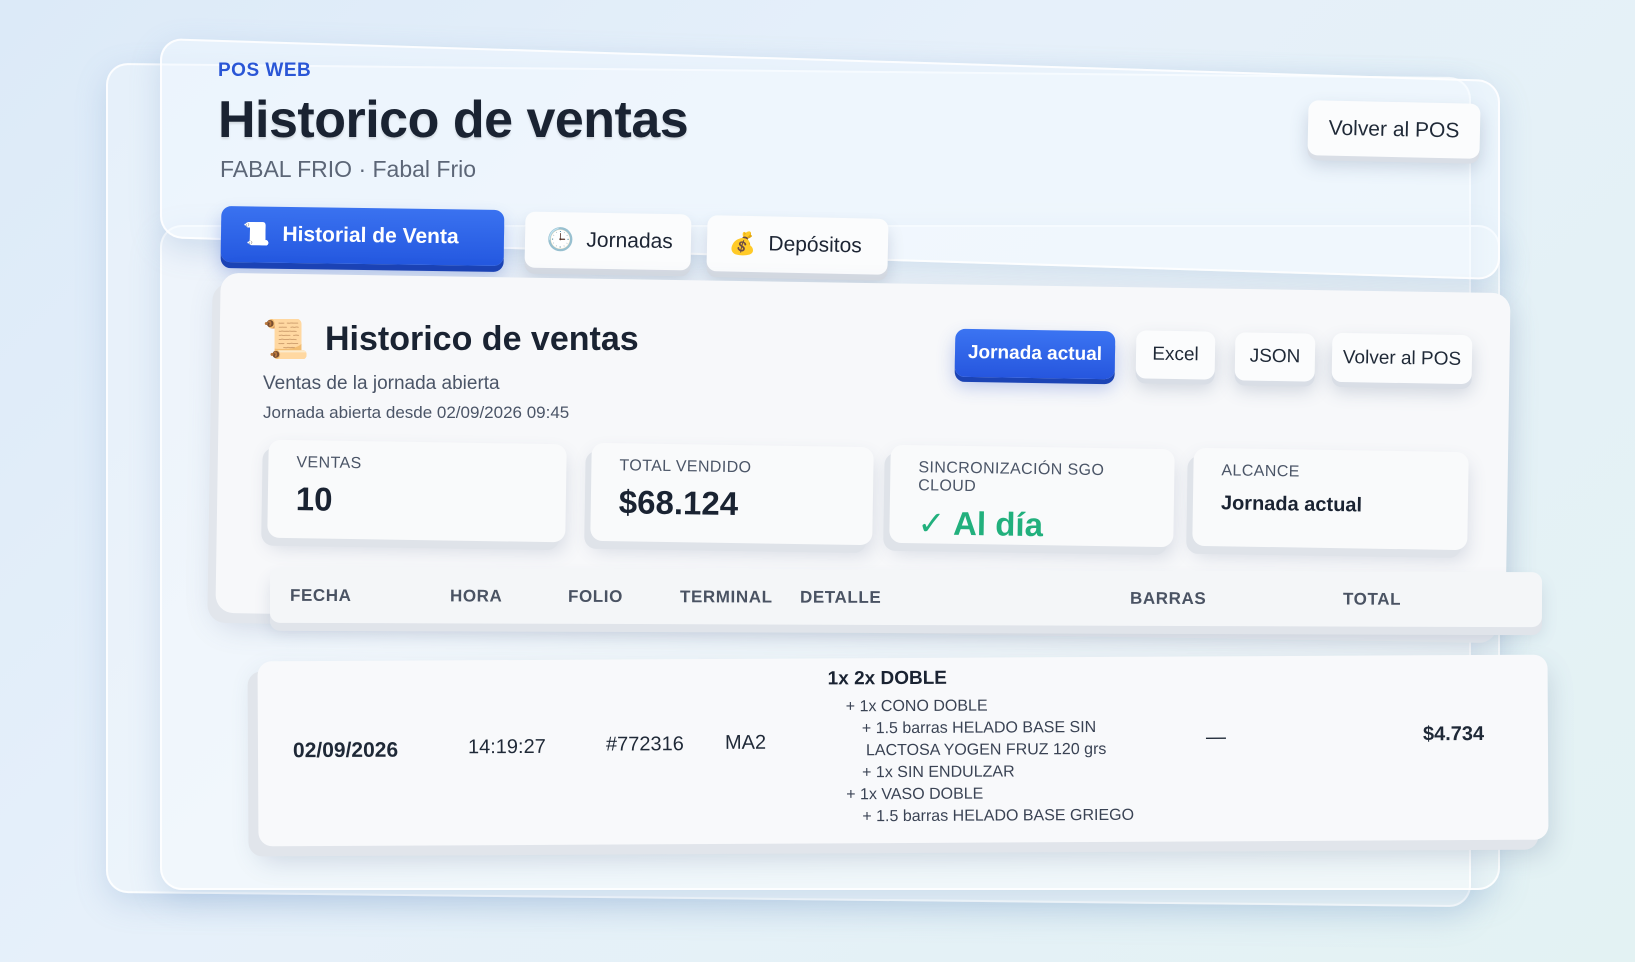  Describe the element at coordinates (345, 750) in the screenshot. I see `row-fecha: 02/09/2026` at that location.